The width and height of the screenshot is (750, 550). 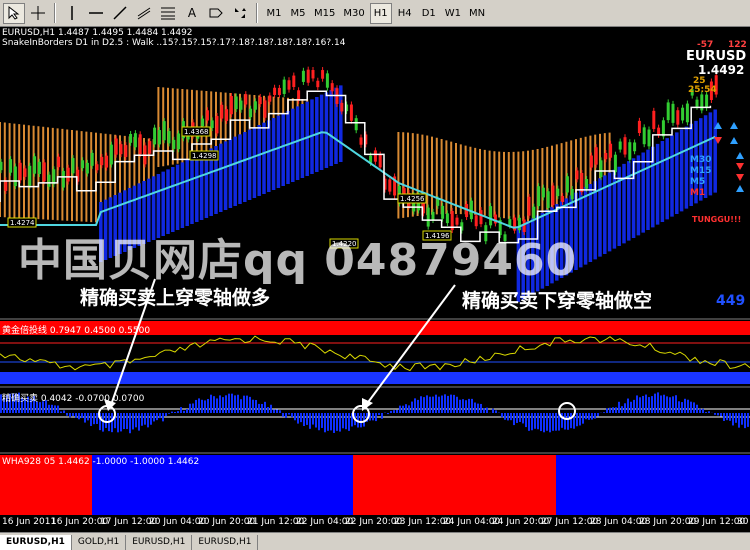 What do you see at coordinates (192, 13) in the screenshot?
I see `text-tool-icon: A` at bounding box center [192, 13].